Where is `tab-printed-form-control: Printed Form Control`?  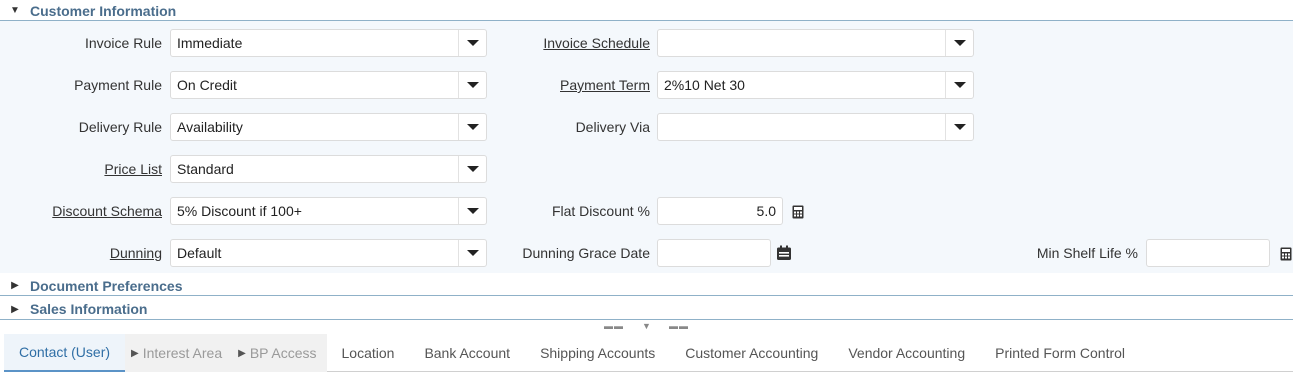 tab-printed-form-control: Printed Form Control is located at coordinates (1060, 353).